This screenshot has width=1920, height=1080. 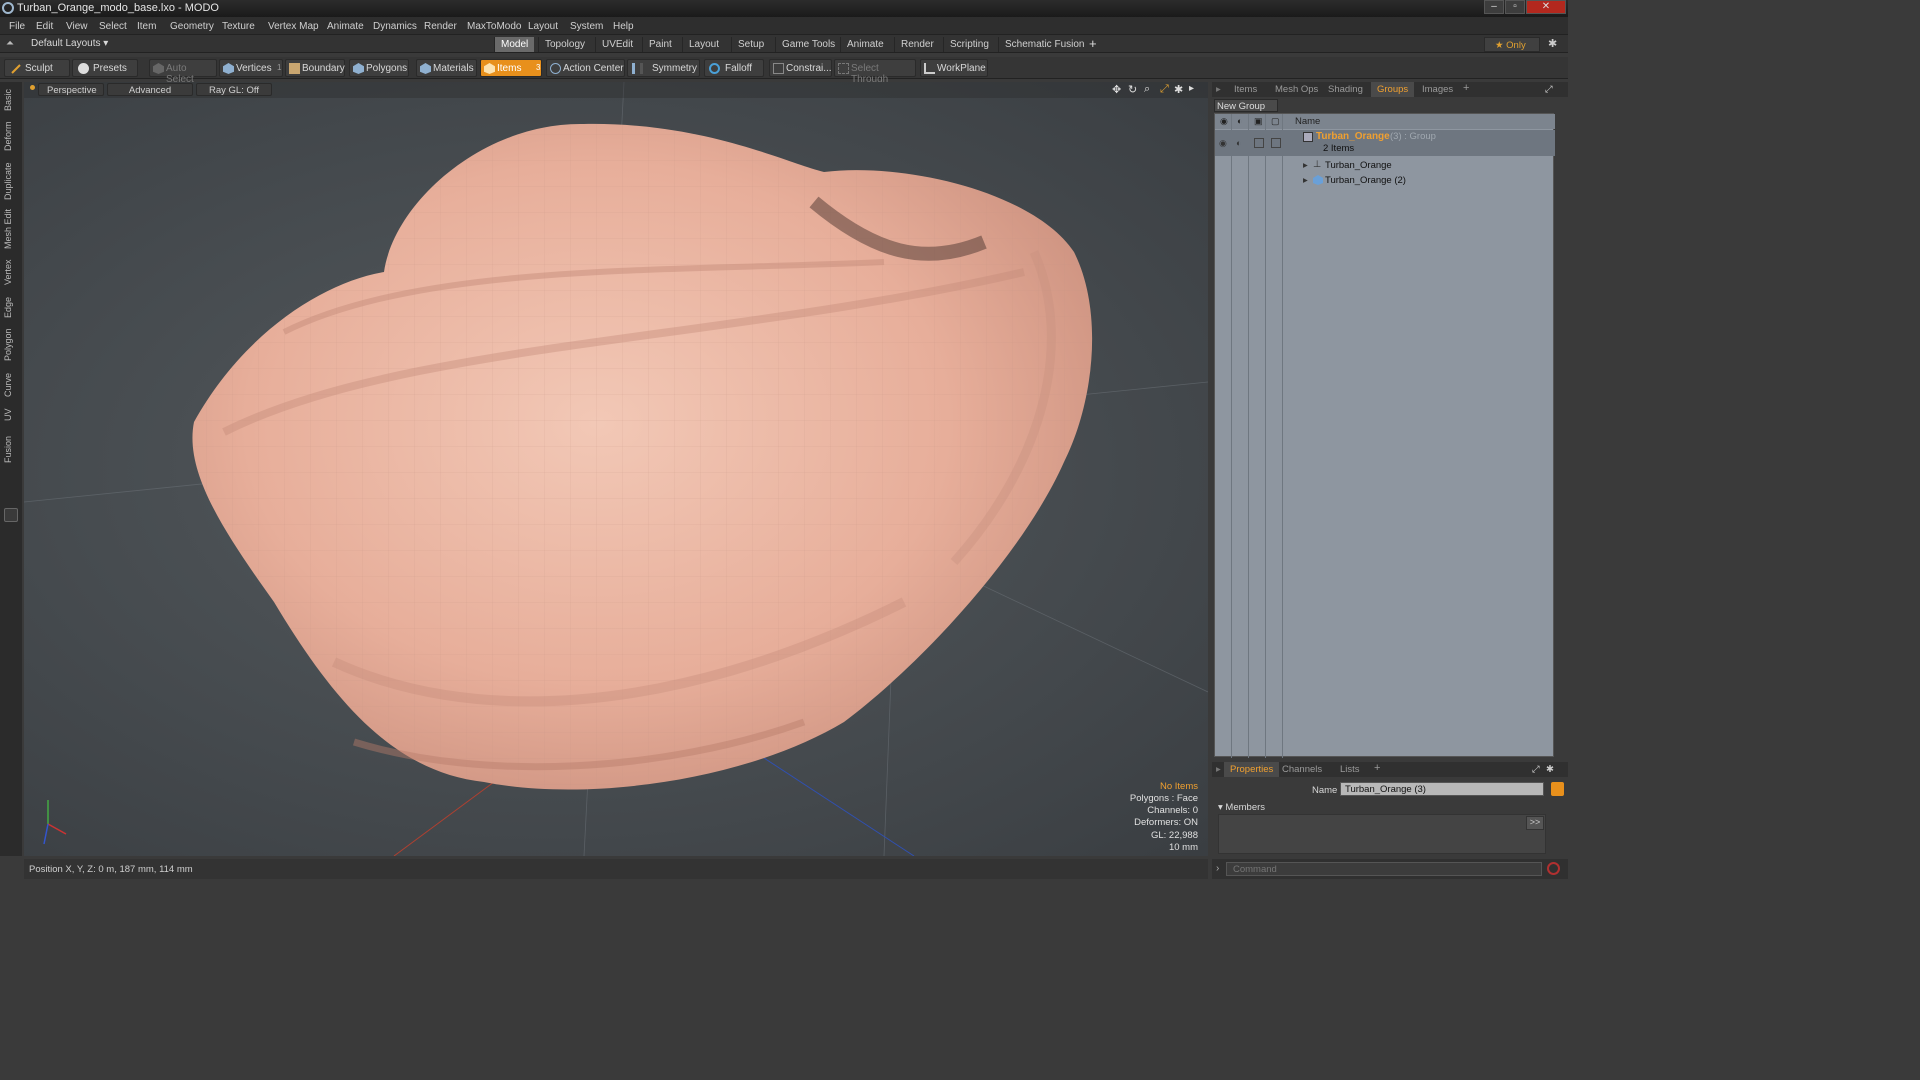 I want to click on tab-lists: Lists, so click(x=1350, y=769).